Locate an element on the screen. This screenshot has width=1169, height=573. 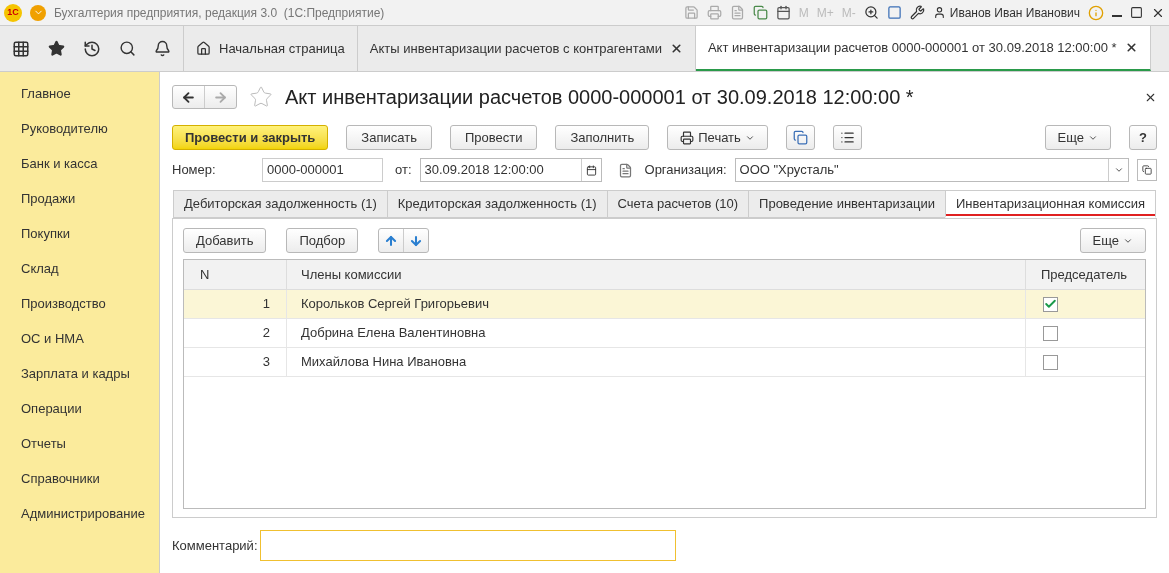
structure-button is located at coordinates (800, 137).